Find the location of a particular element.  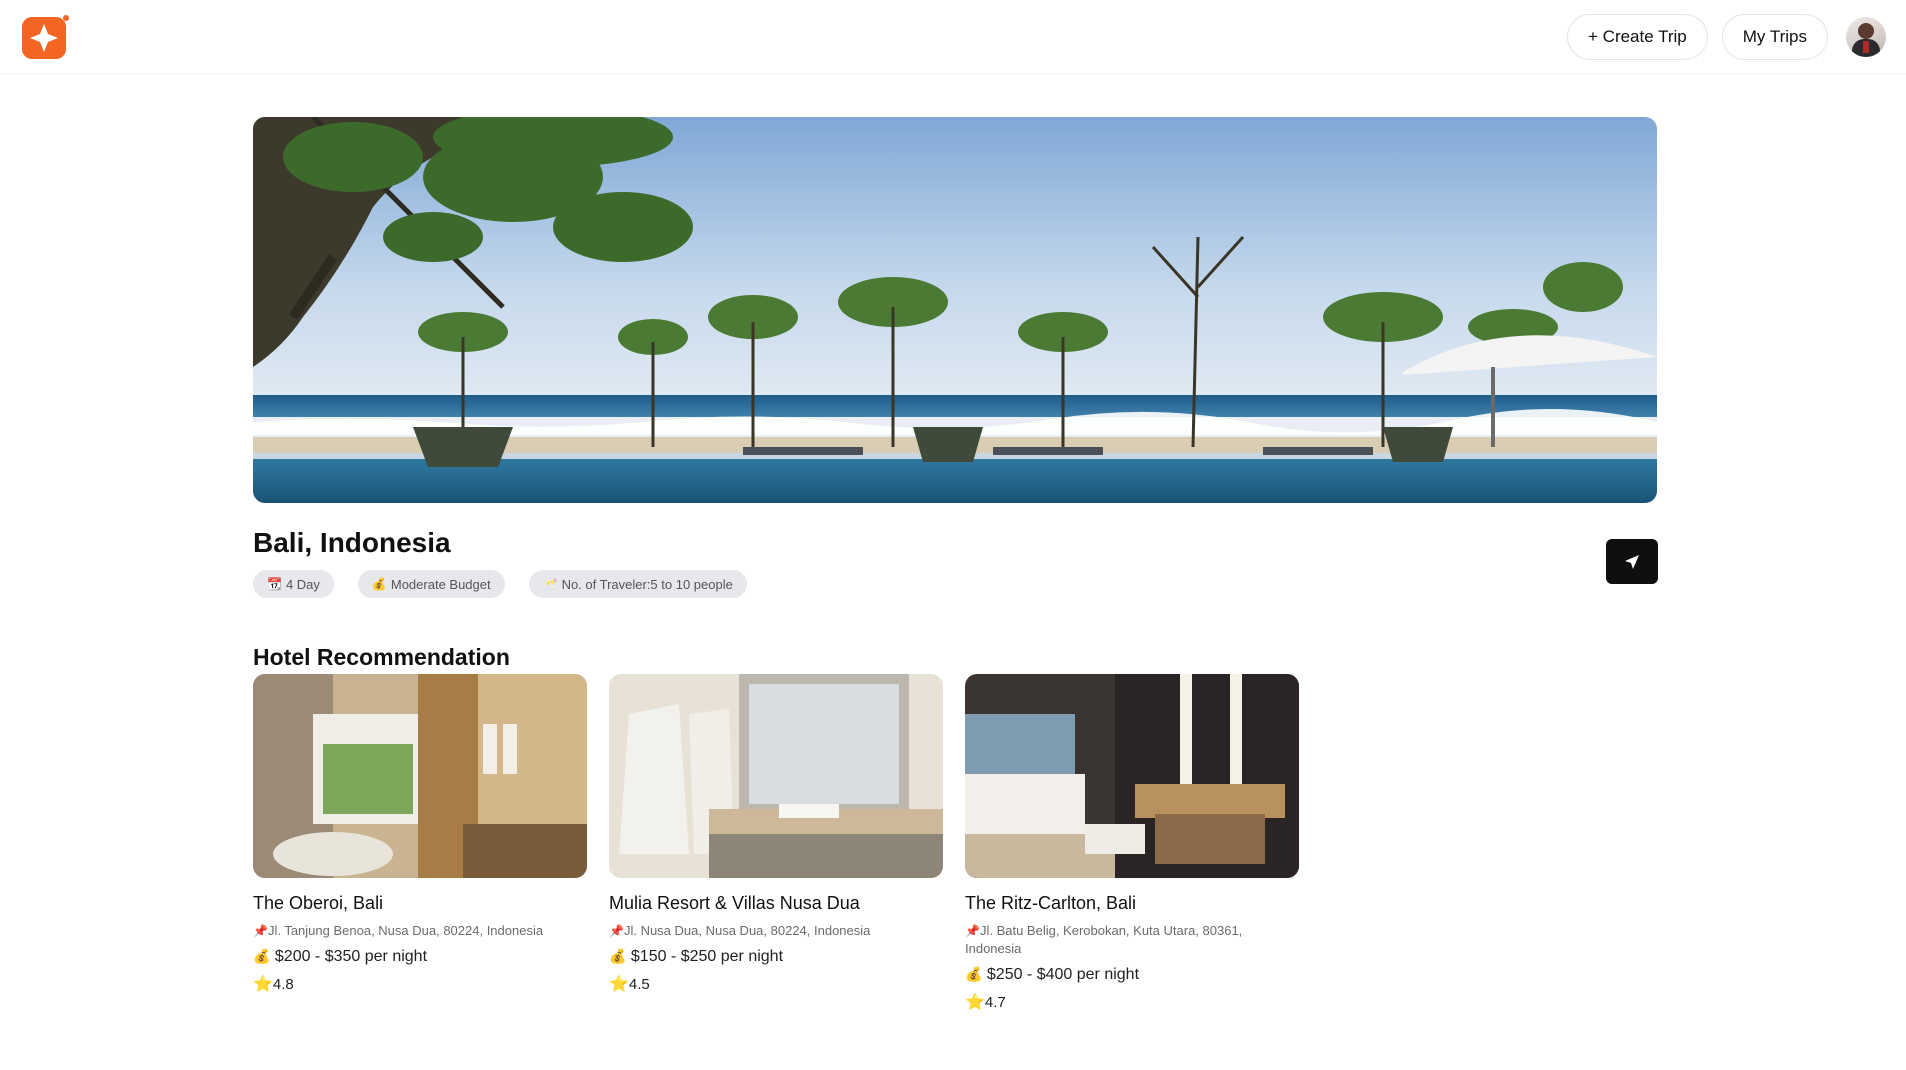

create-trip-button: + Create Trip is located at coordinates (1637, 37).